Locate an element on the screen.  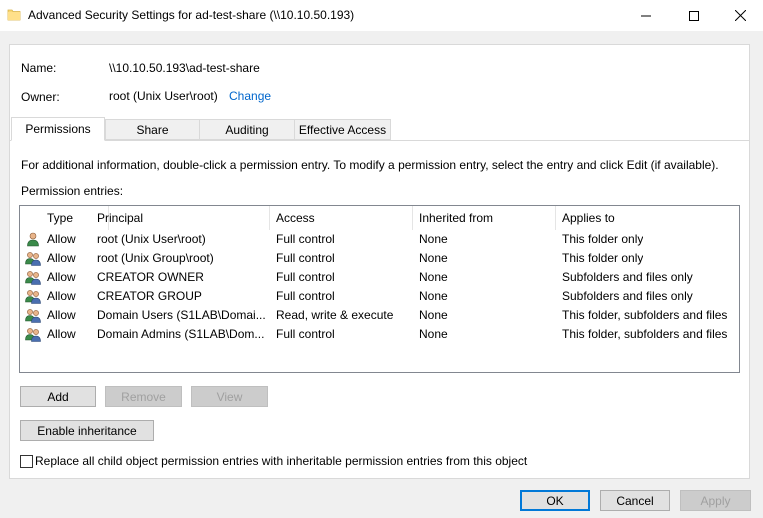
change-owner-link: Change is located at coordinates (250, 96).